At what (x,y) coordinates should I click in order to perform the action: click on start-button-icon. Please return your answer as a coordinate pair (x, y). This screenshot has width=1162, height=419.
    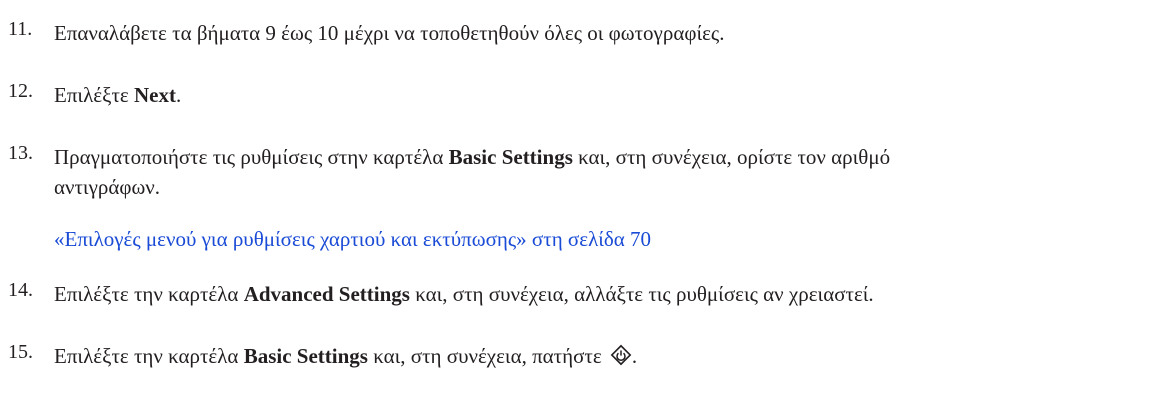
    Looking at the image, I should click on (621, 359).